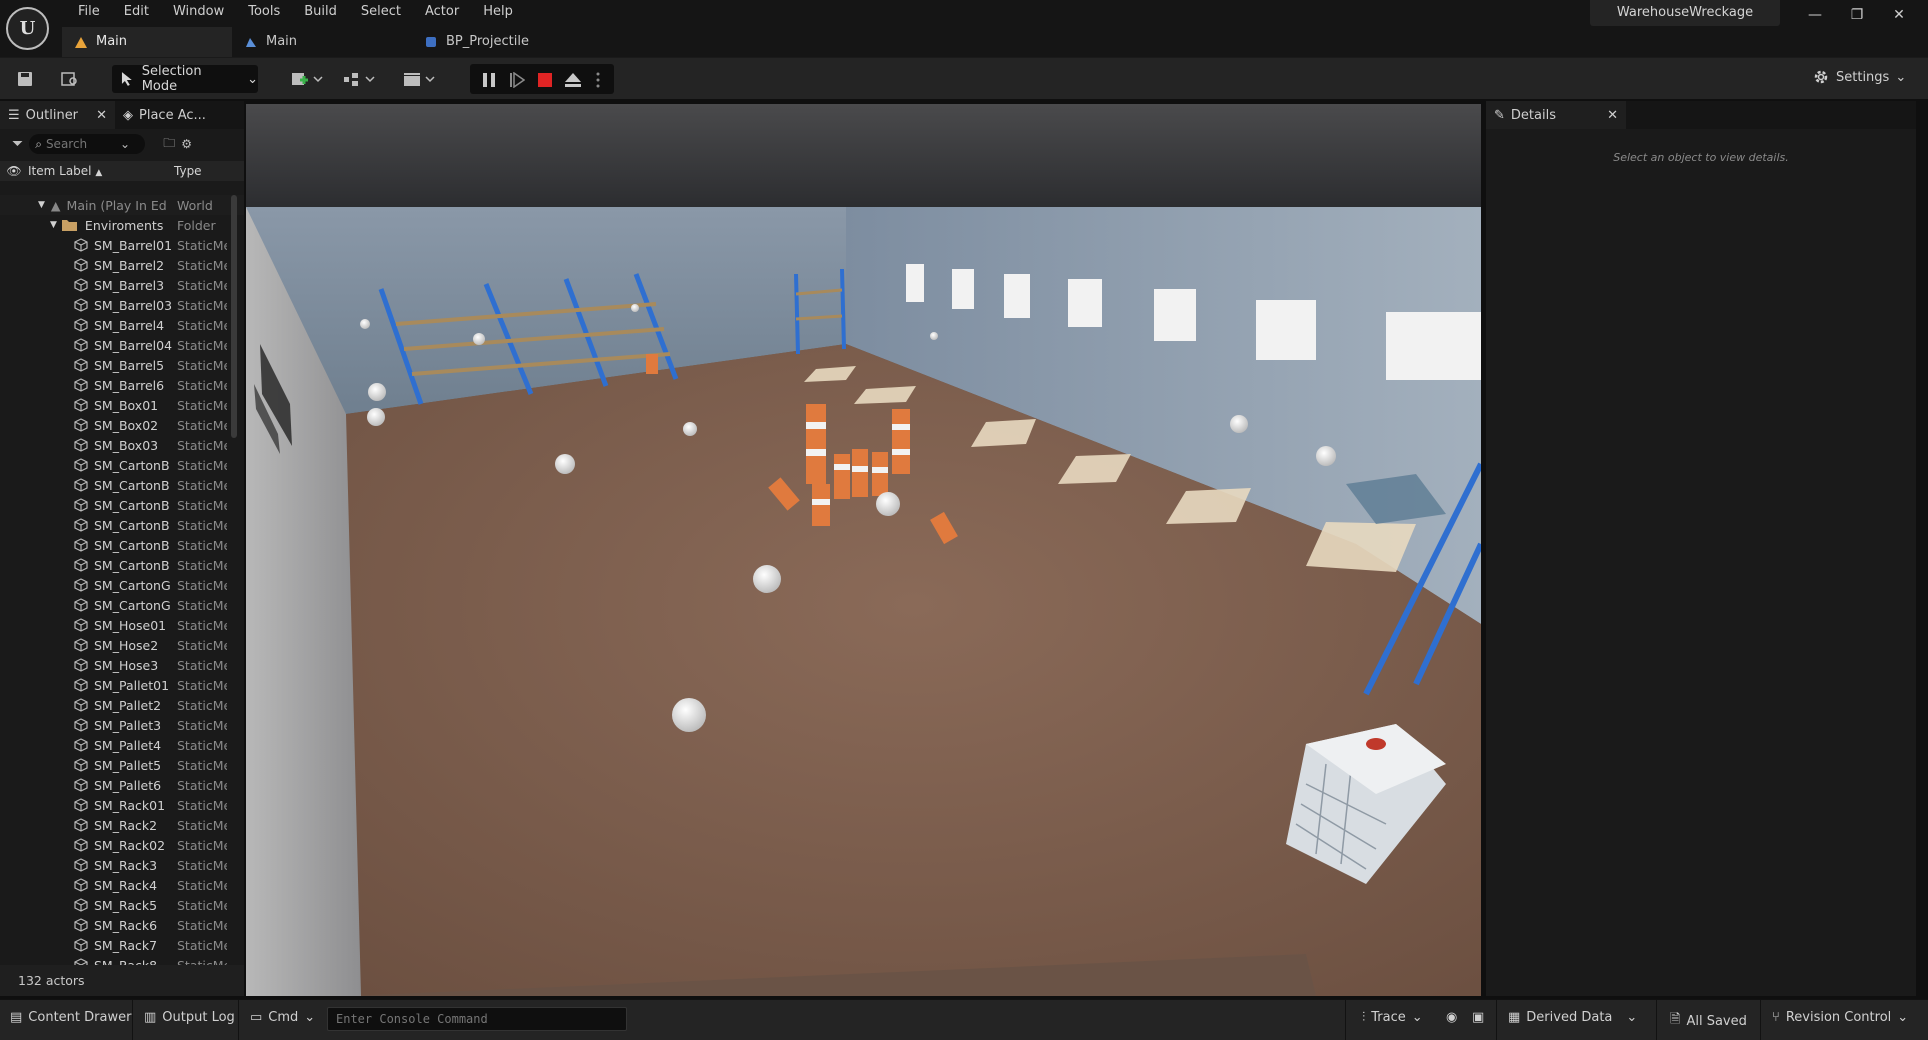 The image size is (1928, 1040). I want to click on outliner-row: SM_Barrel03 StaticMe, so click(122, 305).